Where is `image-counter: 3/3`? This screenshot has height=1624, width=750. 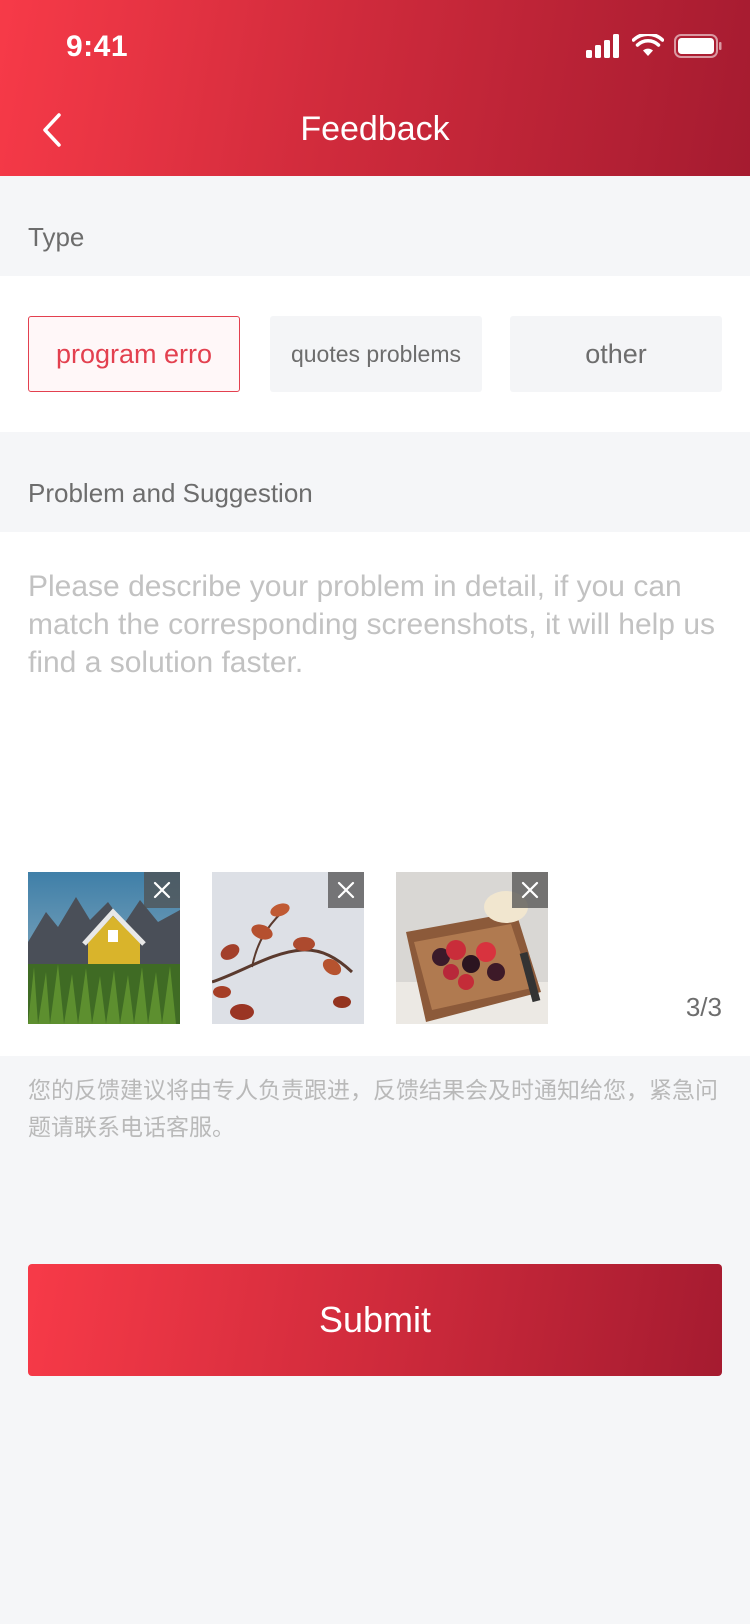
image-counter: 3/3 is located at coordinates (703, 1007).